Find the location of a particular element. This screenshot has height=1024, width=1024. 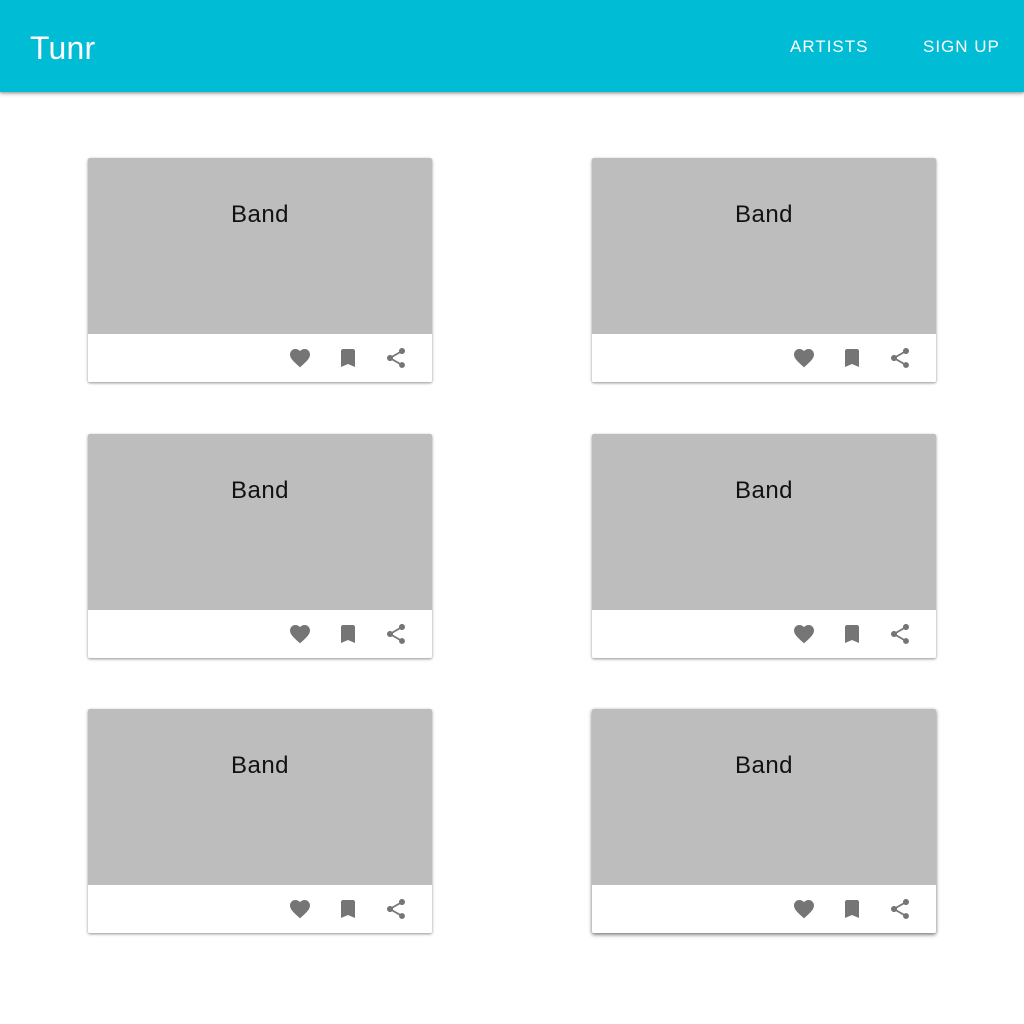

app-title: Tunr is located at coordinates (62, 48).